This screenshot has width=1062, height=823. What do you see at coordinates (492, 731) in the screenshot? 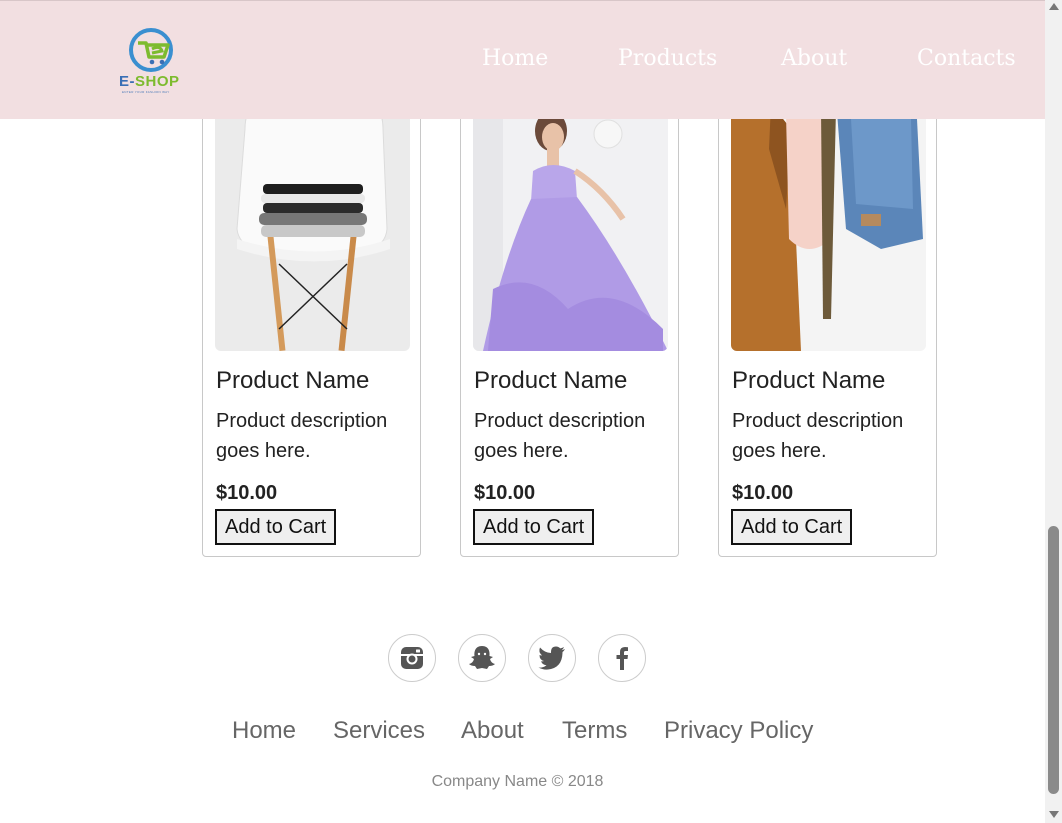
I see `footer-link-about: About` at bounding box center [492, 731].